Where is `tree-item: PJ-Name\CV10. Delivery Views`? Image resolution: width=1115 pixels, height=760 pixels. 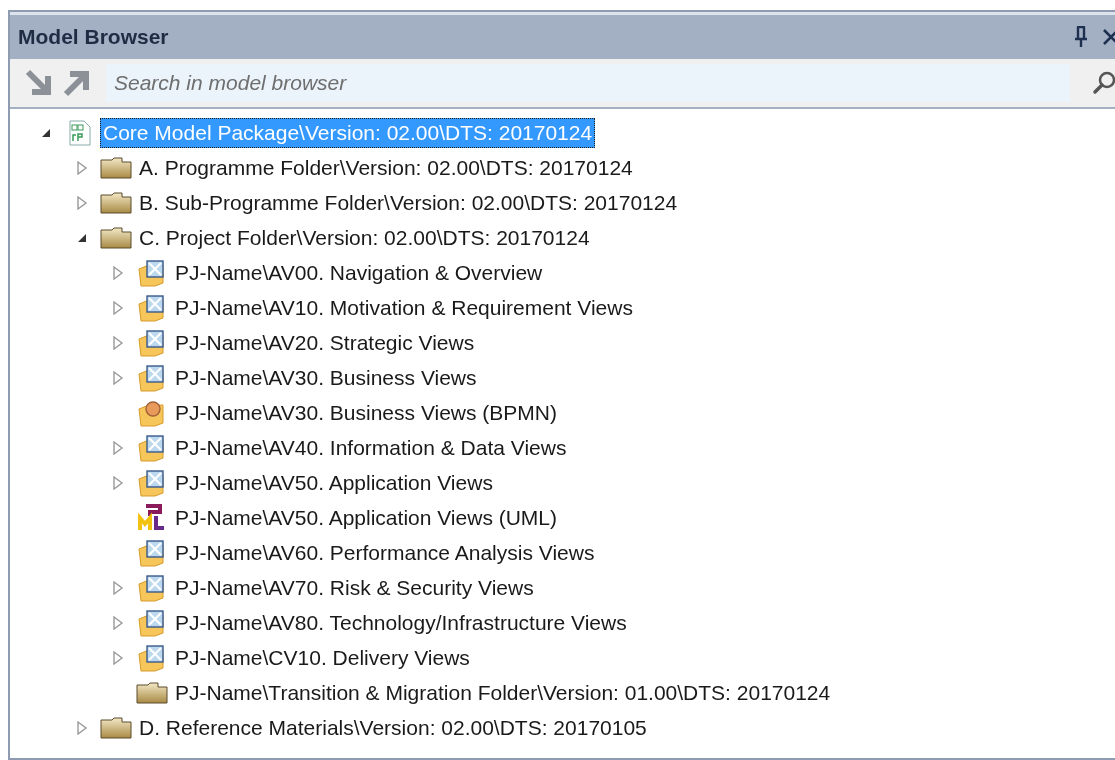 tree-item: PJ-Name\CV10. Delivery Views is located at coordinates (322, 657).